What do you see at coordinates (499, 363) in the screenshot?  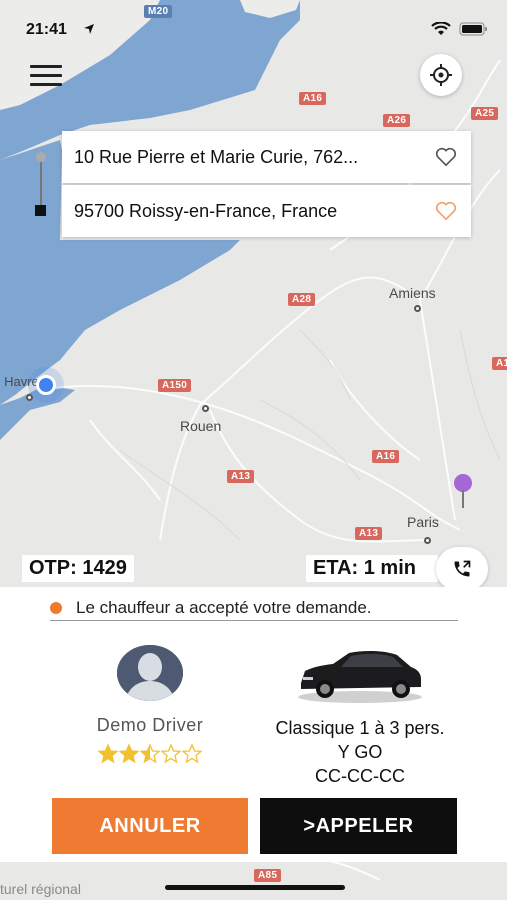 I see `road-label: A1` at bounding box center [499, 363].